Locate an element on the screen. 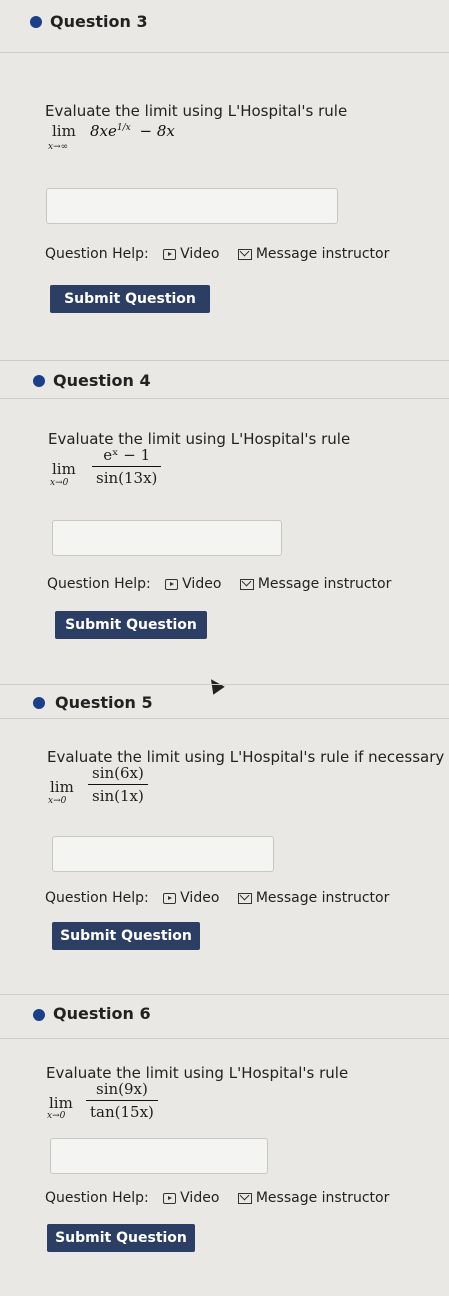  expr-base: 8xe is located at coordinates (103, 131).